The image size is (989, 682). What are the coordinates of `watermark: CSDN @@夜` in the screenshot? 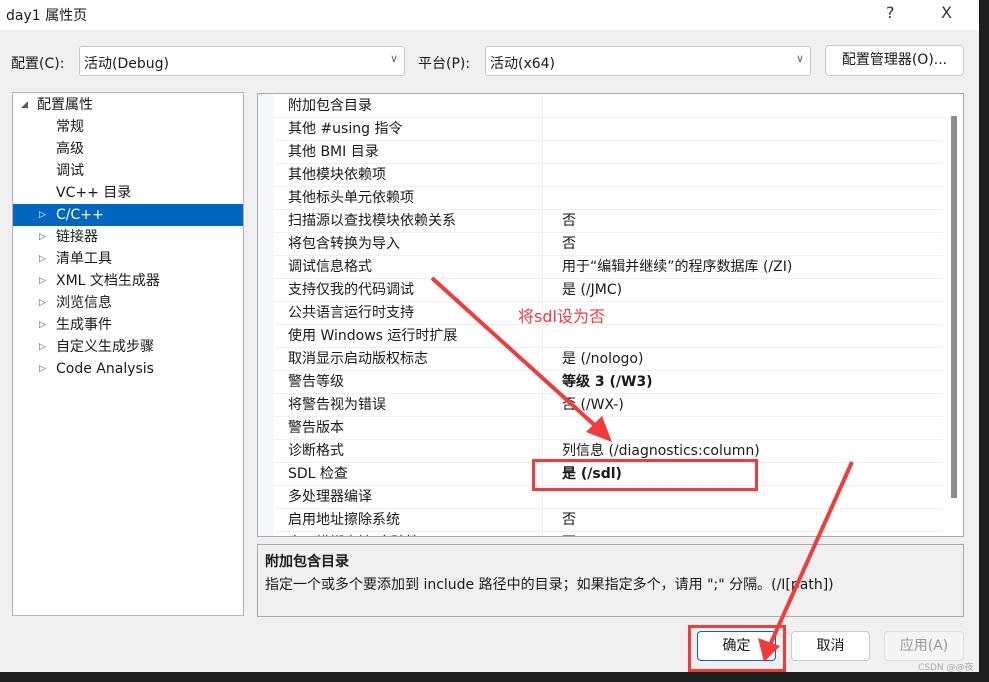 It's located at (946, 668).